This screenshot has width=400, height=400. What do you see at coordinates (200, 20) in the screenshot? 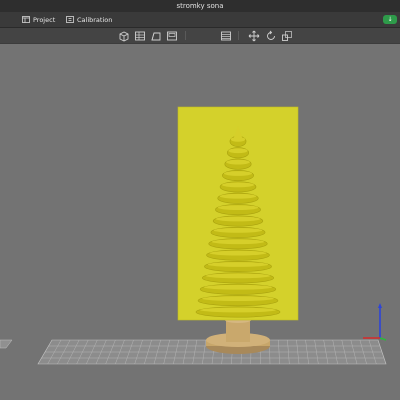
I see `menu-bar: Project Calibration ↓` at bounding box center [200, 20].